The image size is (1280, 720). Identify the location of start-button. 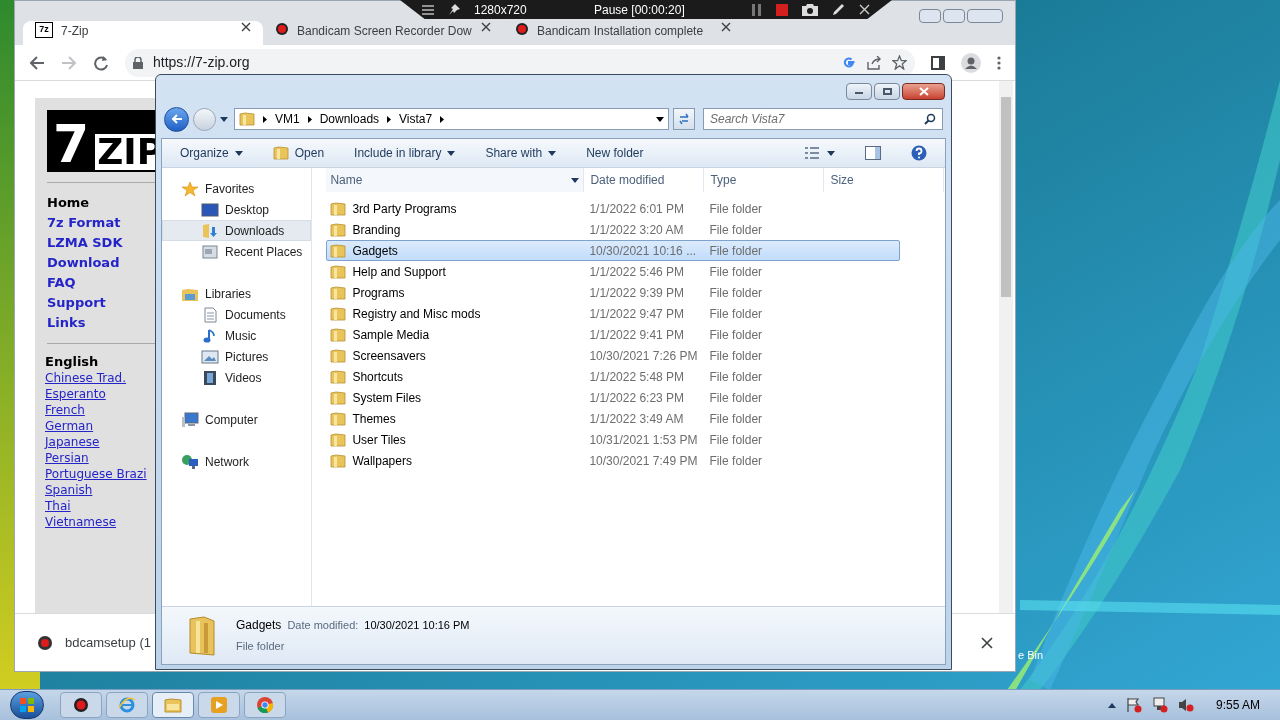
(27, 705).